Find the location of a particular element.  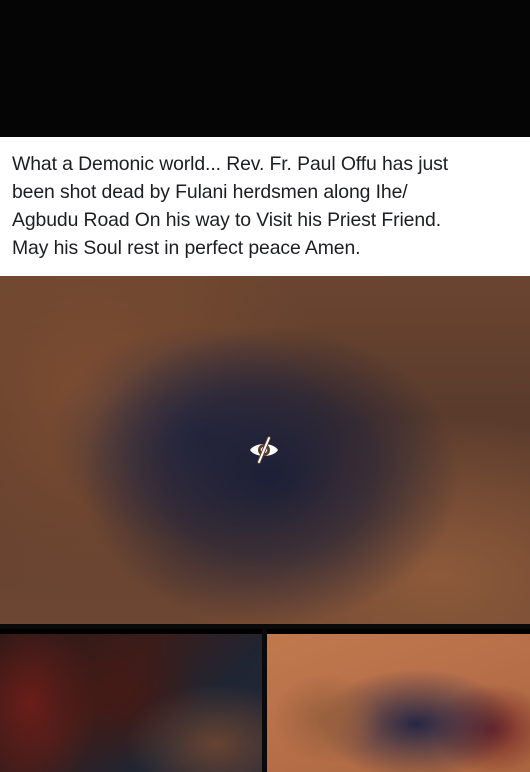

eye-slash-icon is located at coordinates (264, 450).